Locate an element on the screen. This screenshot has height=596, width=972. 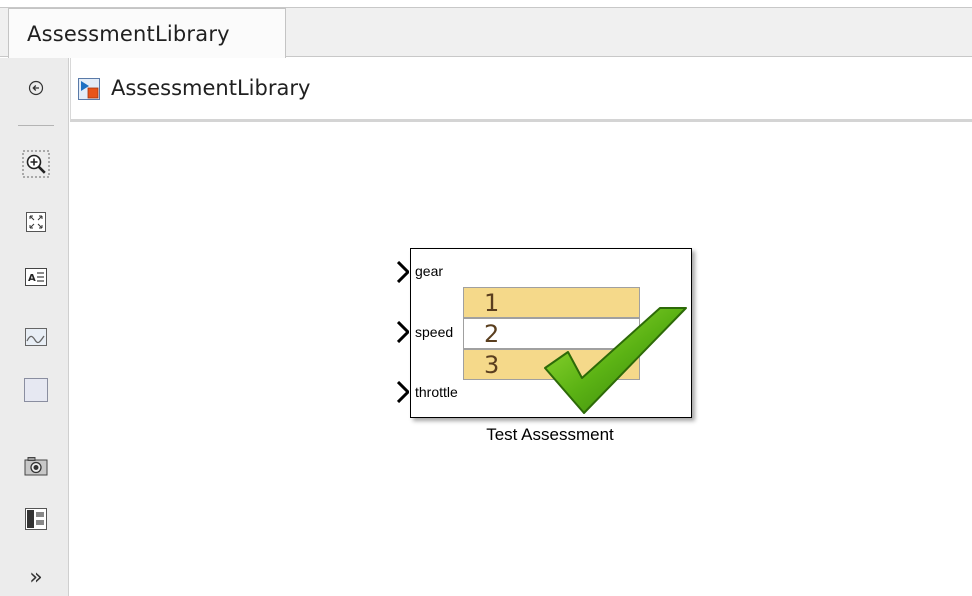
address-bar: AssessmentLibrary is located at coordinates (521, 90).